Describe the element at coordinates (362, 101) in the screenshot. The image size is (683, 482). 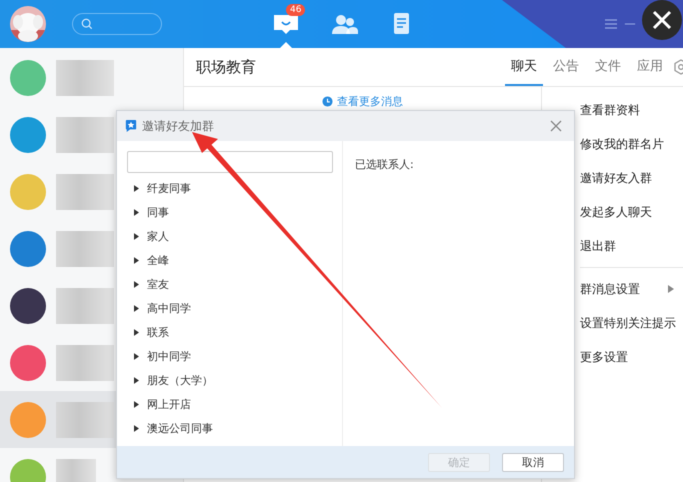
I see `more-messages-link: 查看更多消息` at that location.